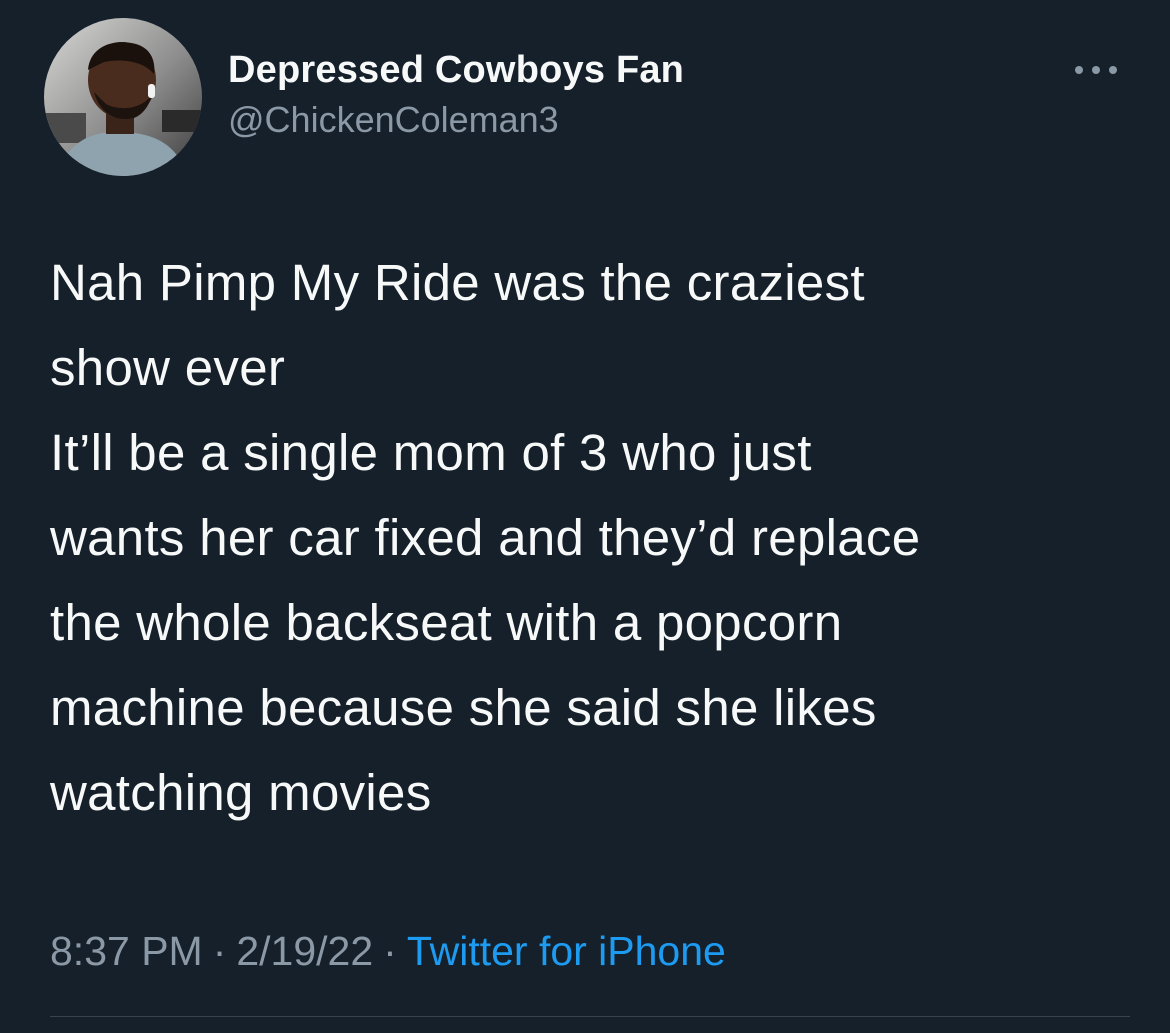 This screenshot has height=1033, width=1170. Describe the element at coordinates (566, 951) in the screenshot. I see `tweet-source-link: Twitter for iPhone` at that location.